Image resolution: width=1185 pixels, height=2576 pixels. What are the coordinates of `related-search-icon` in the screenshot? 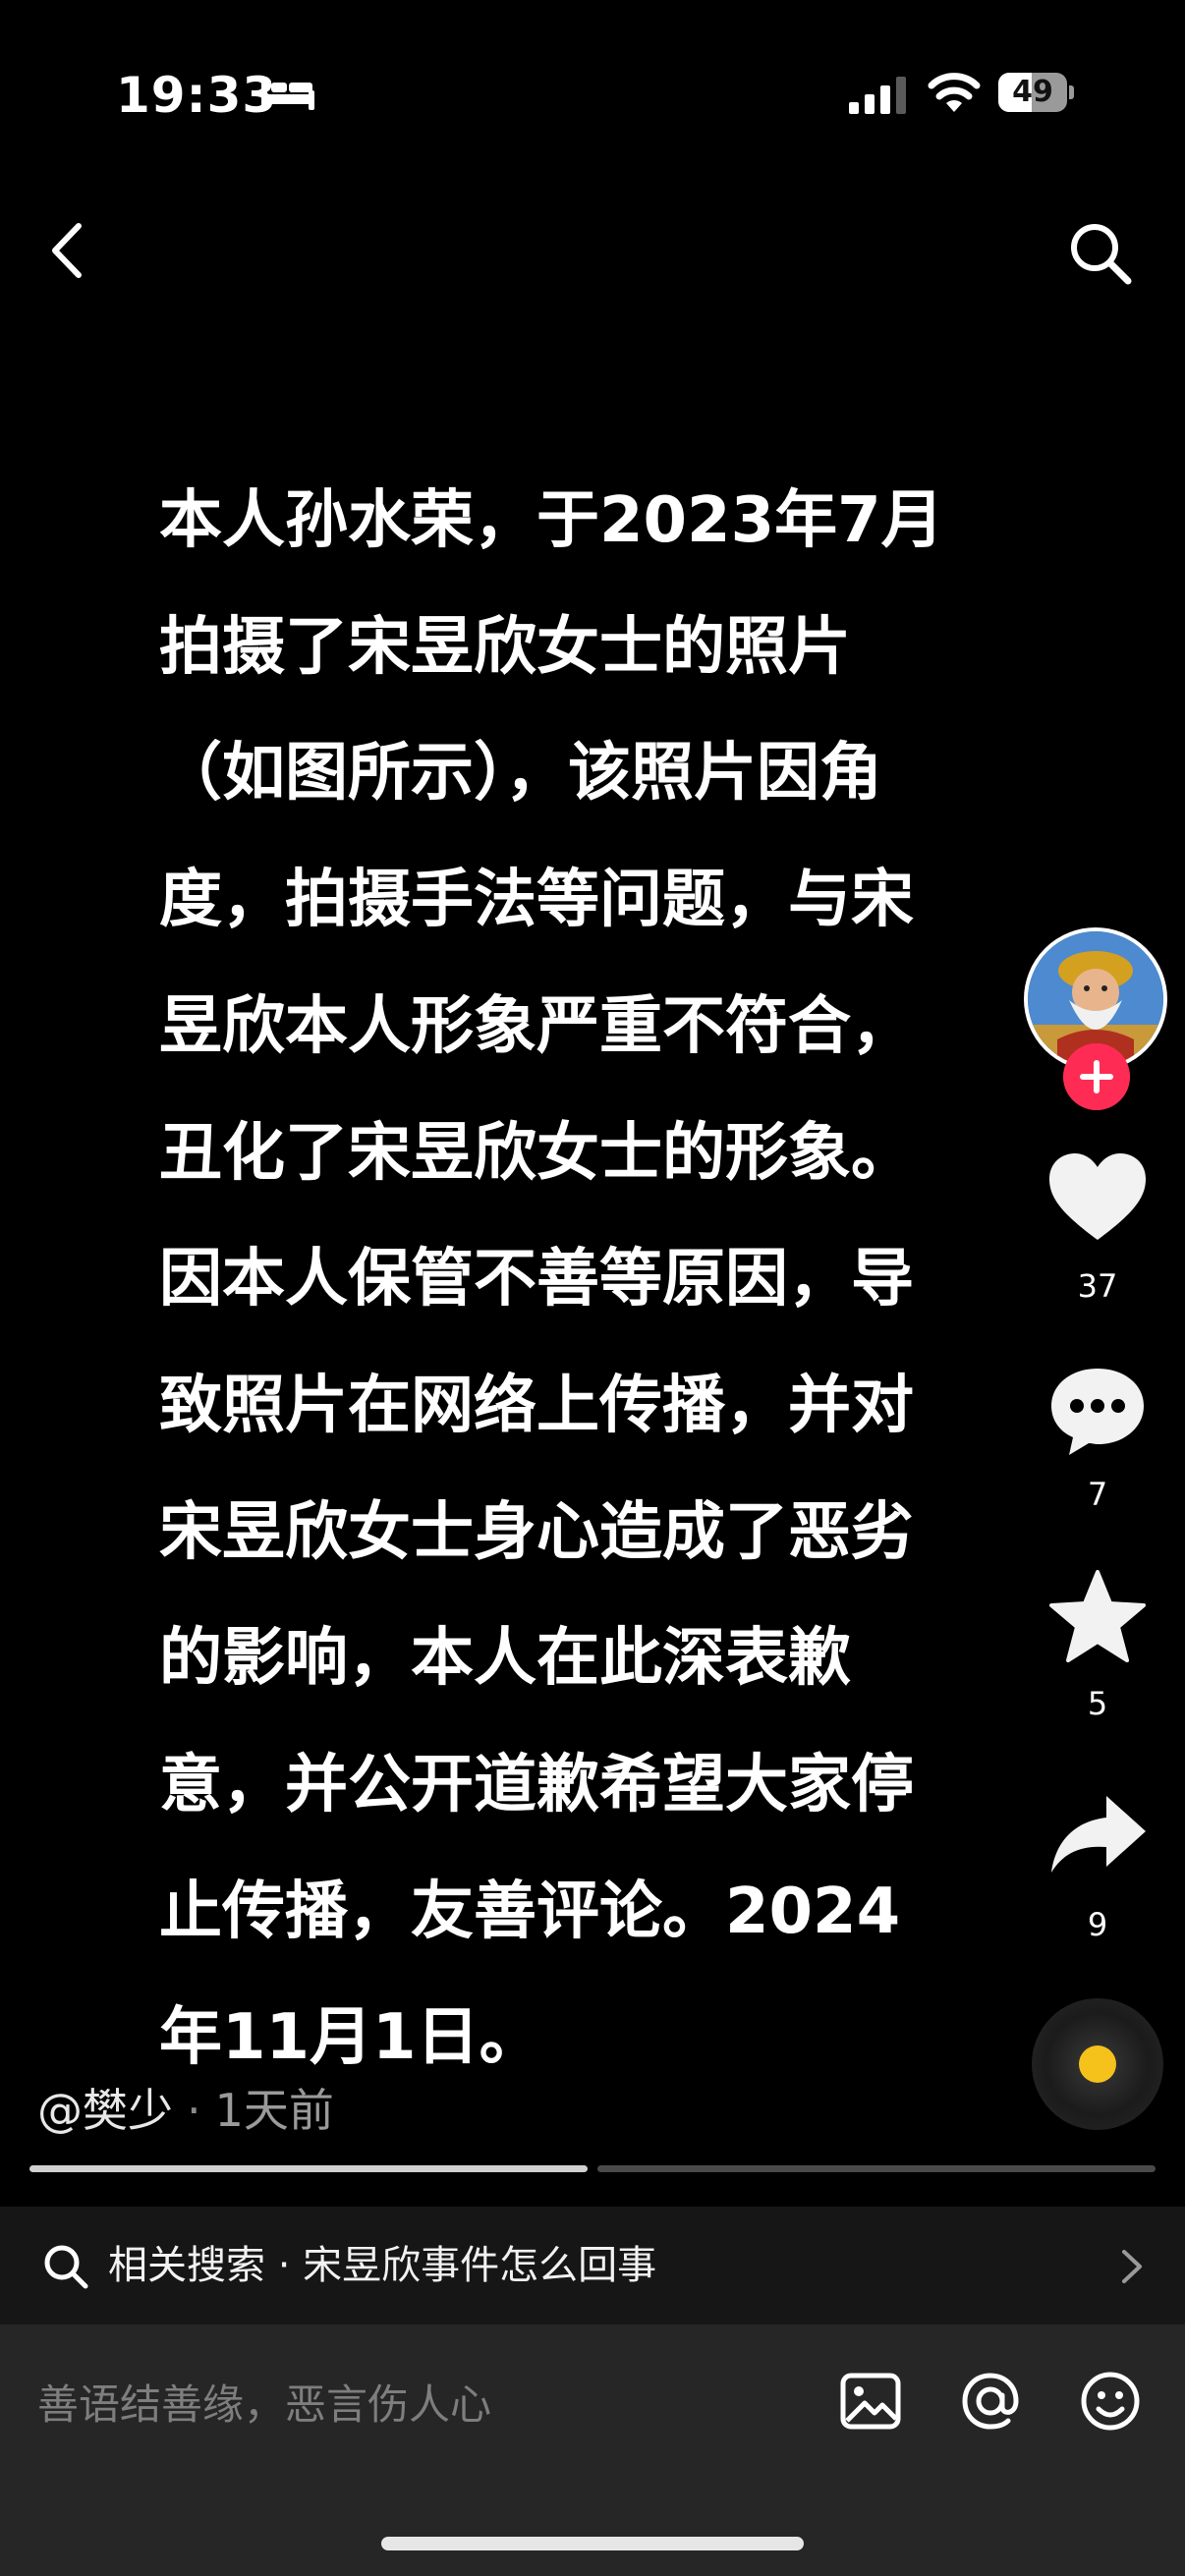 It's located at (66, 2267).